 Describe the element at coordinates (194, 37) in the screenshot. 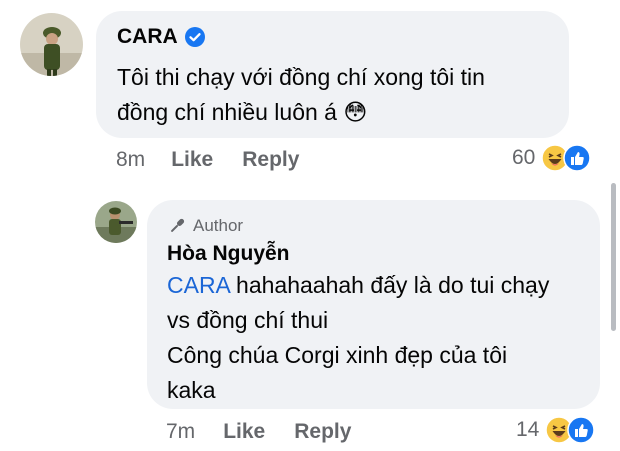

I see `verified-badge-icon` at that location.